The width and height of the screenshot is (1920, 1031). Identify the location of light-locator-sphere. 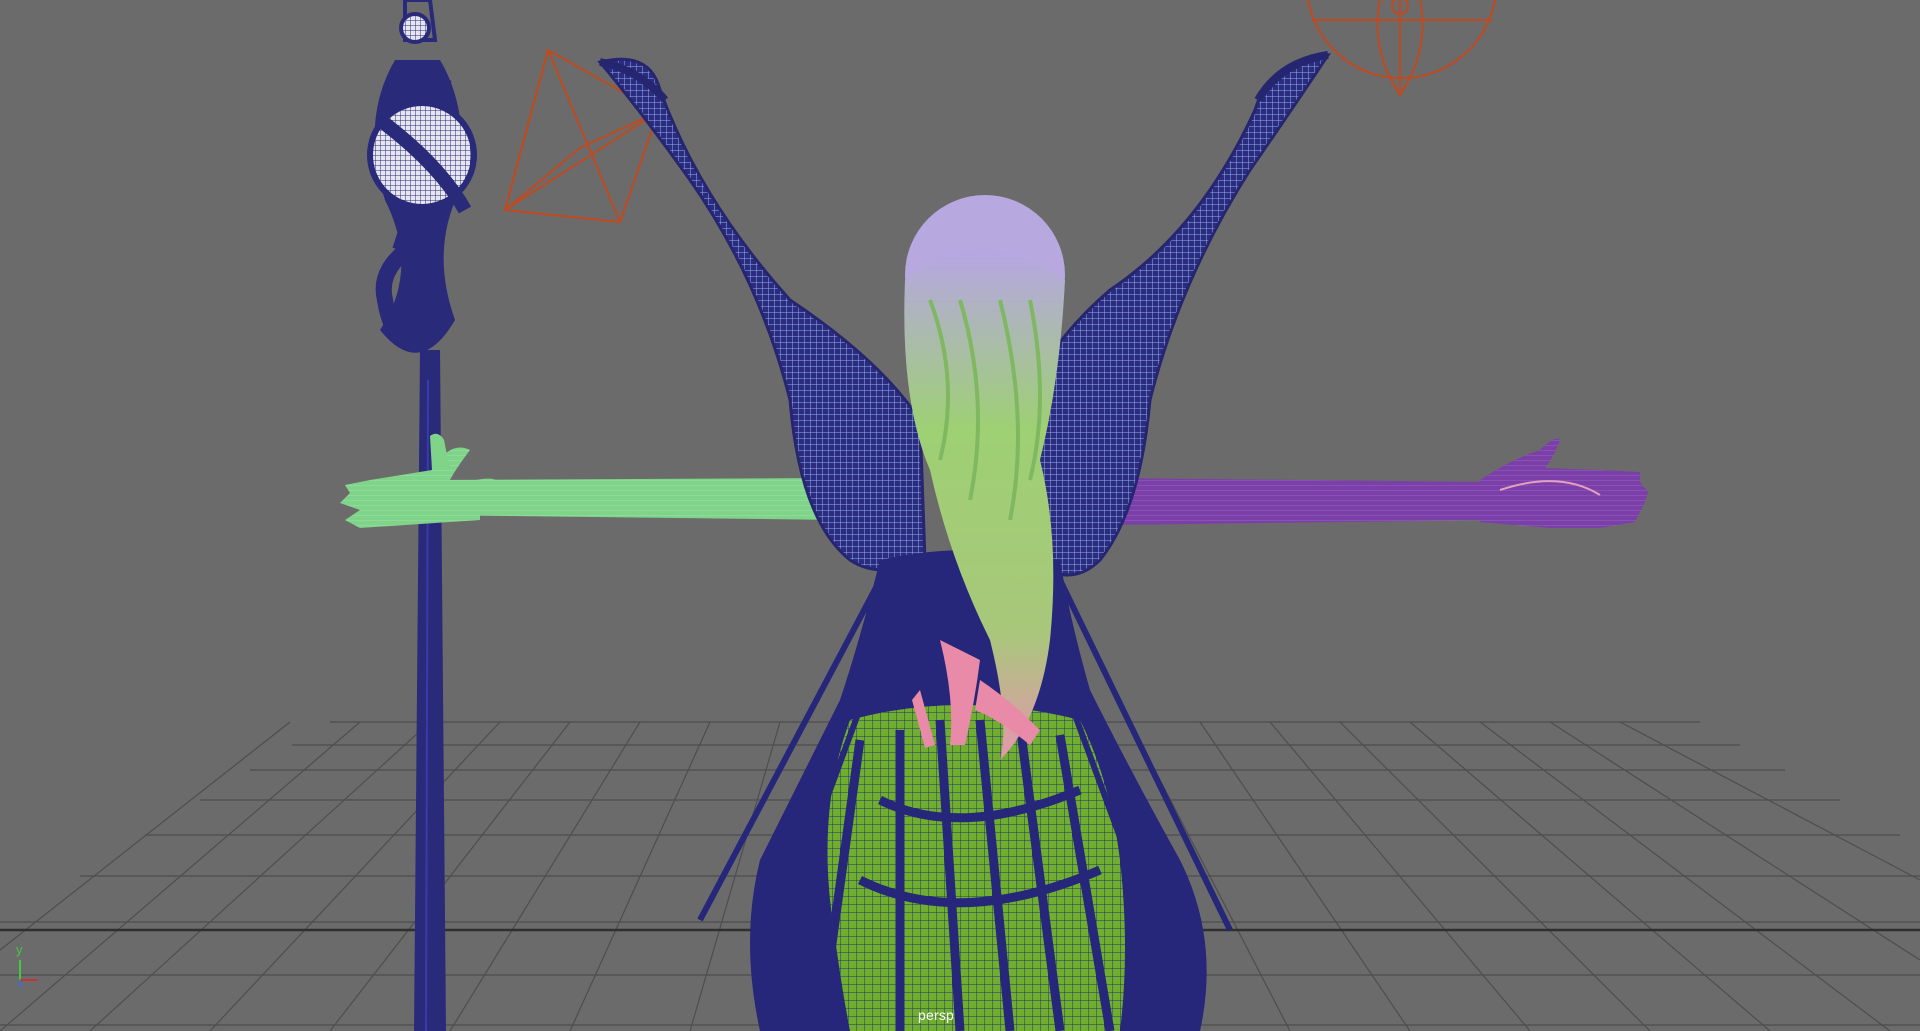
(1401, 48).